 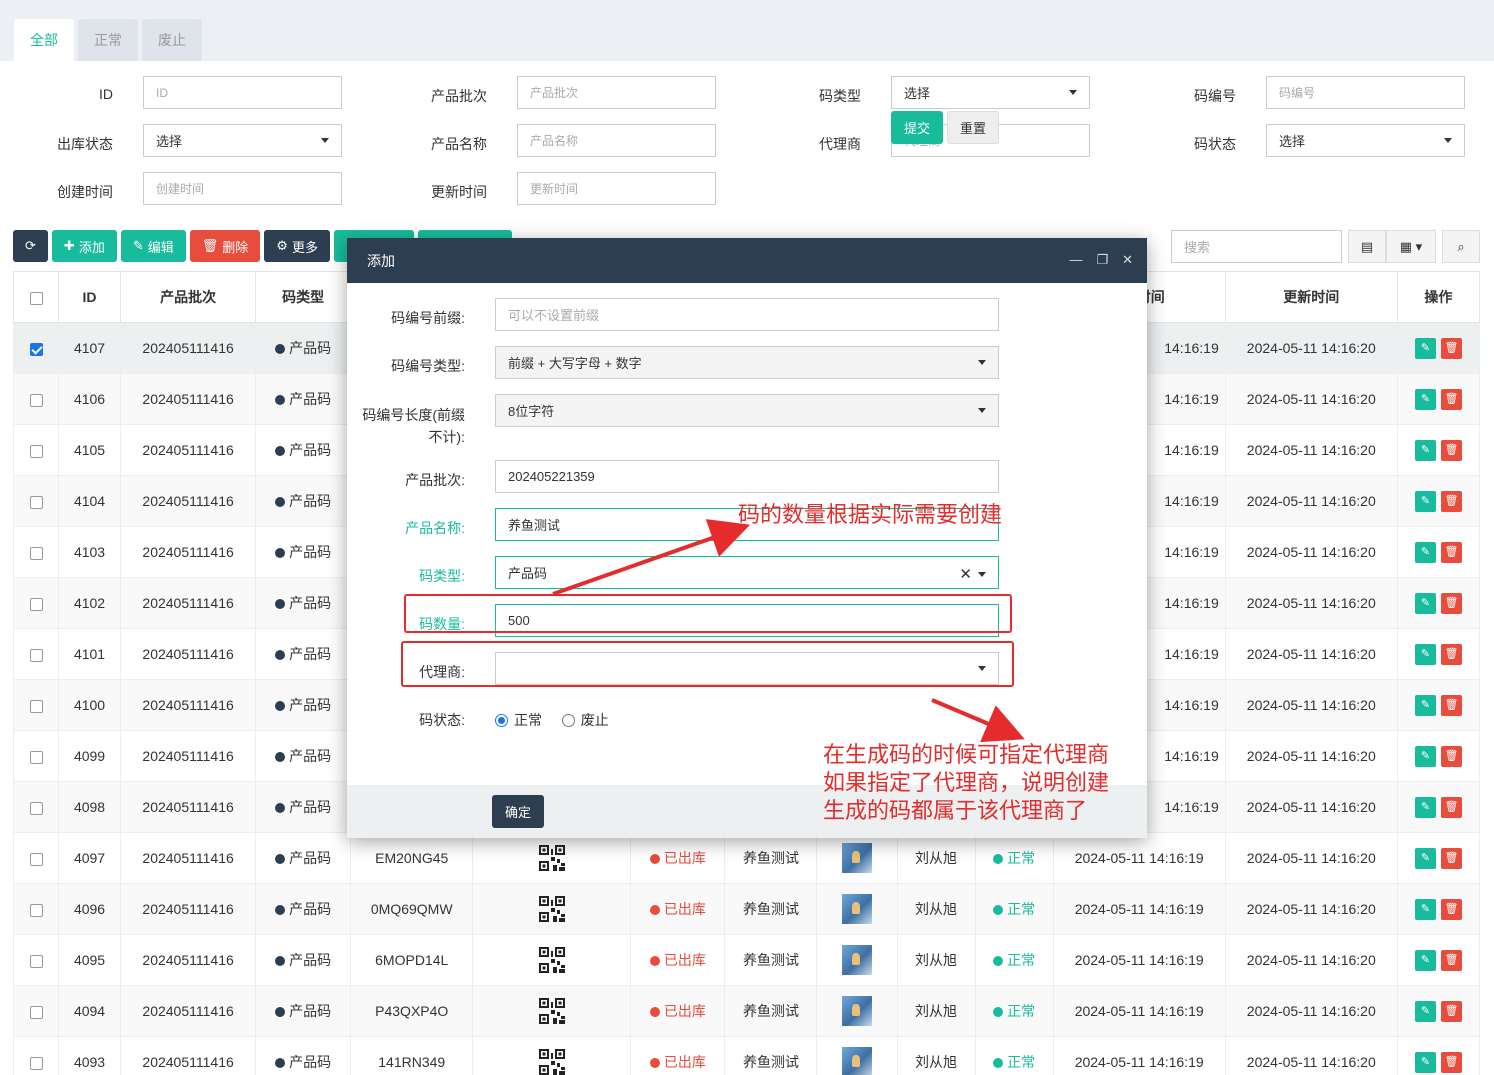 I want to click on agent-annotation: 在生成码的时候可指定代理商 如果指定了代理商，说明创建 生成的码都属于该代理商了, so click(x=966, y=784).